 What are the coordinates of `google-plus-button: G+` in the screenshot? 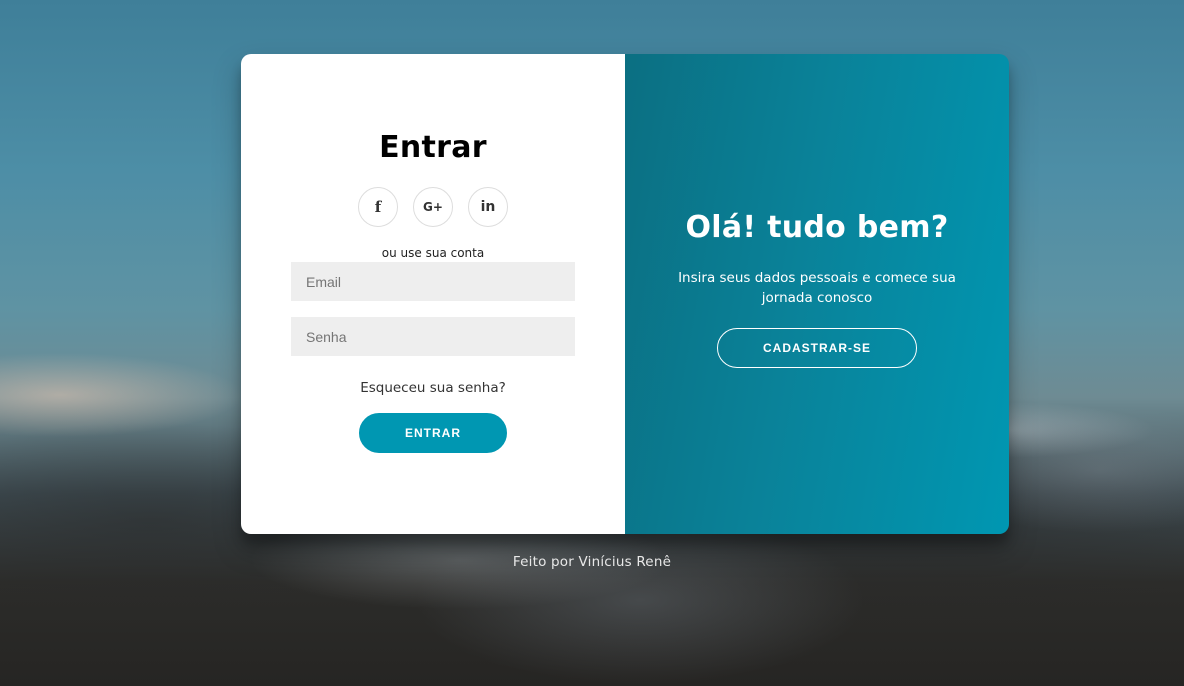 It's located at (433, 207).